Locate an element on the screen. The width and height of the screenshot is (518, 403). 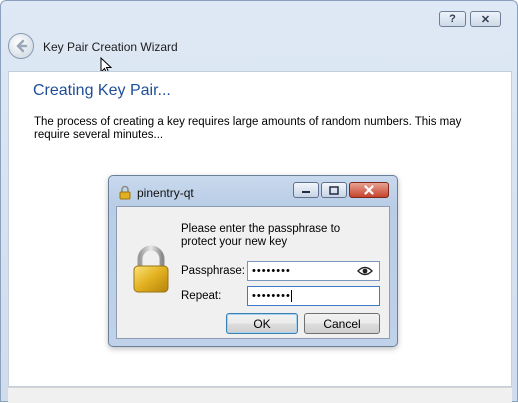
repeat-input: •••••••• is located at coordinates (313, 296).